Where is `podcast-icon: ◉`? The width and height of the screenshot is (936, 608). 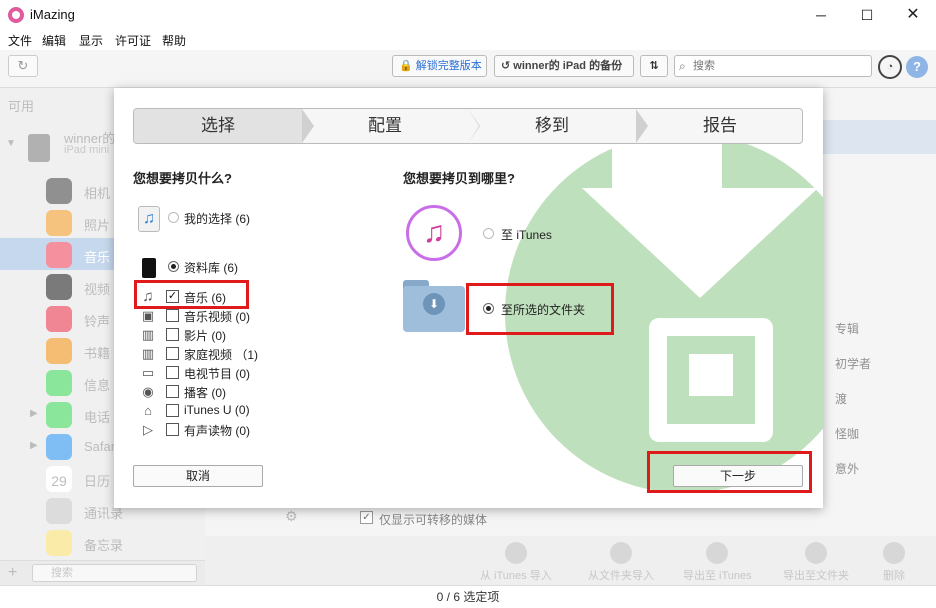 podcast-icon: ◉ is located at coordinates (148, 391).